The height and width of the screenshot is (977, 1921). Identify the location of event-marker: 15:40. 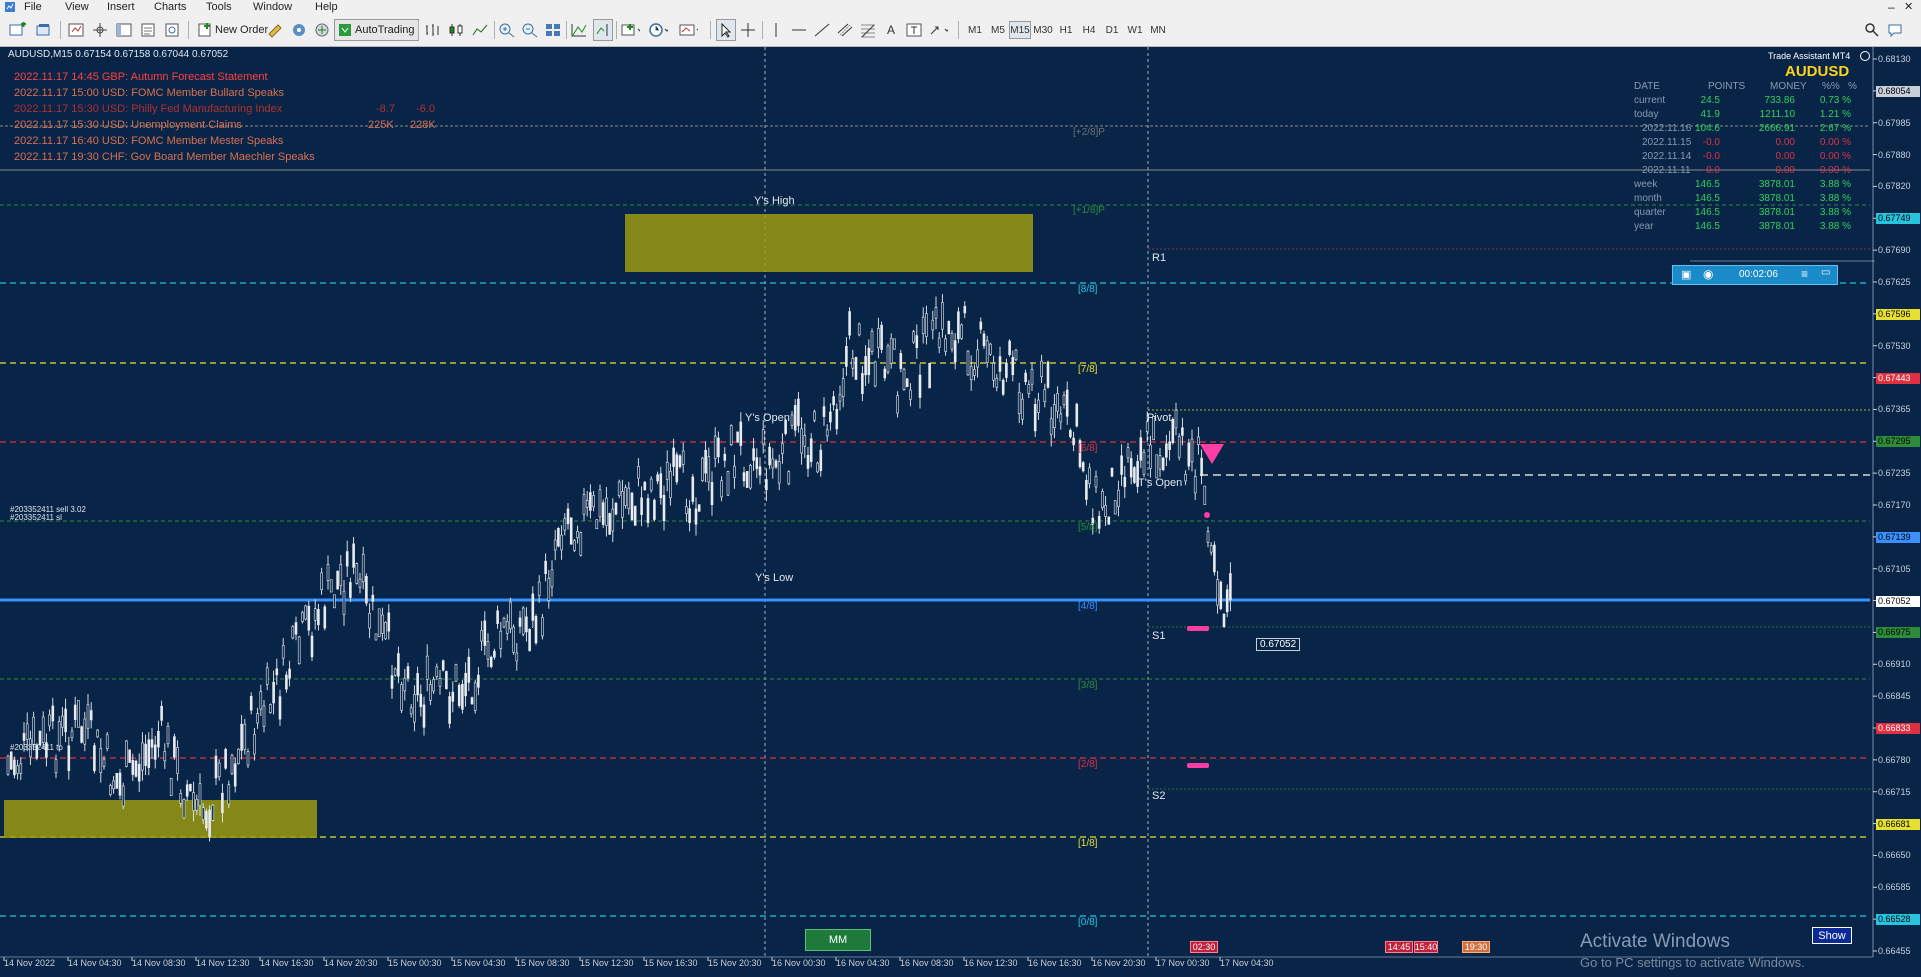
(1426, 947).